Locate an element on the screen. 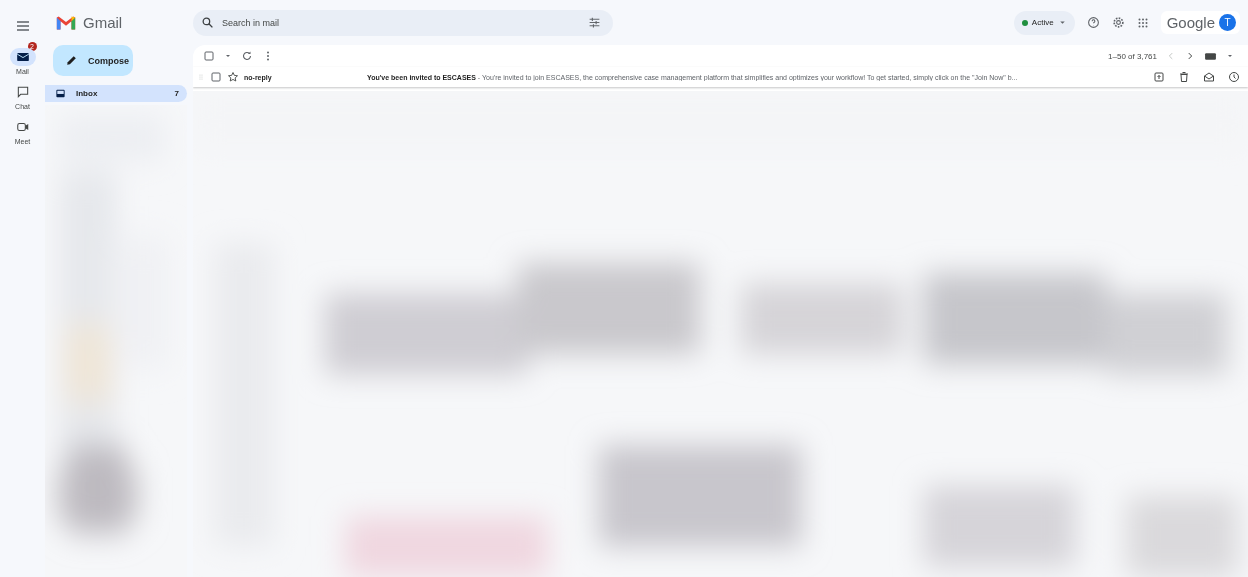  apps-grid-icon is located at coordinates (1142, 22).